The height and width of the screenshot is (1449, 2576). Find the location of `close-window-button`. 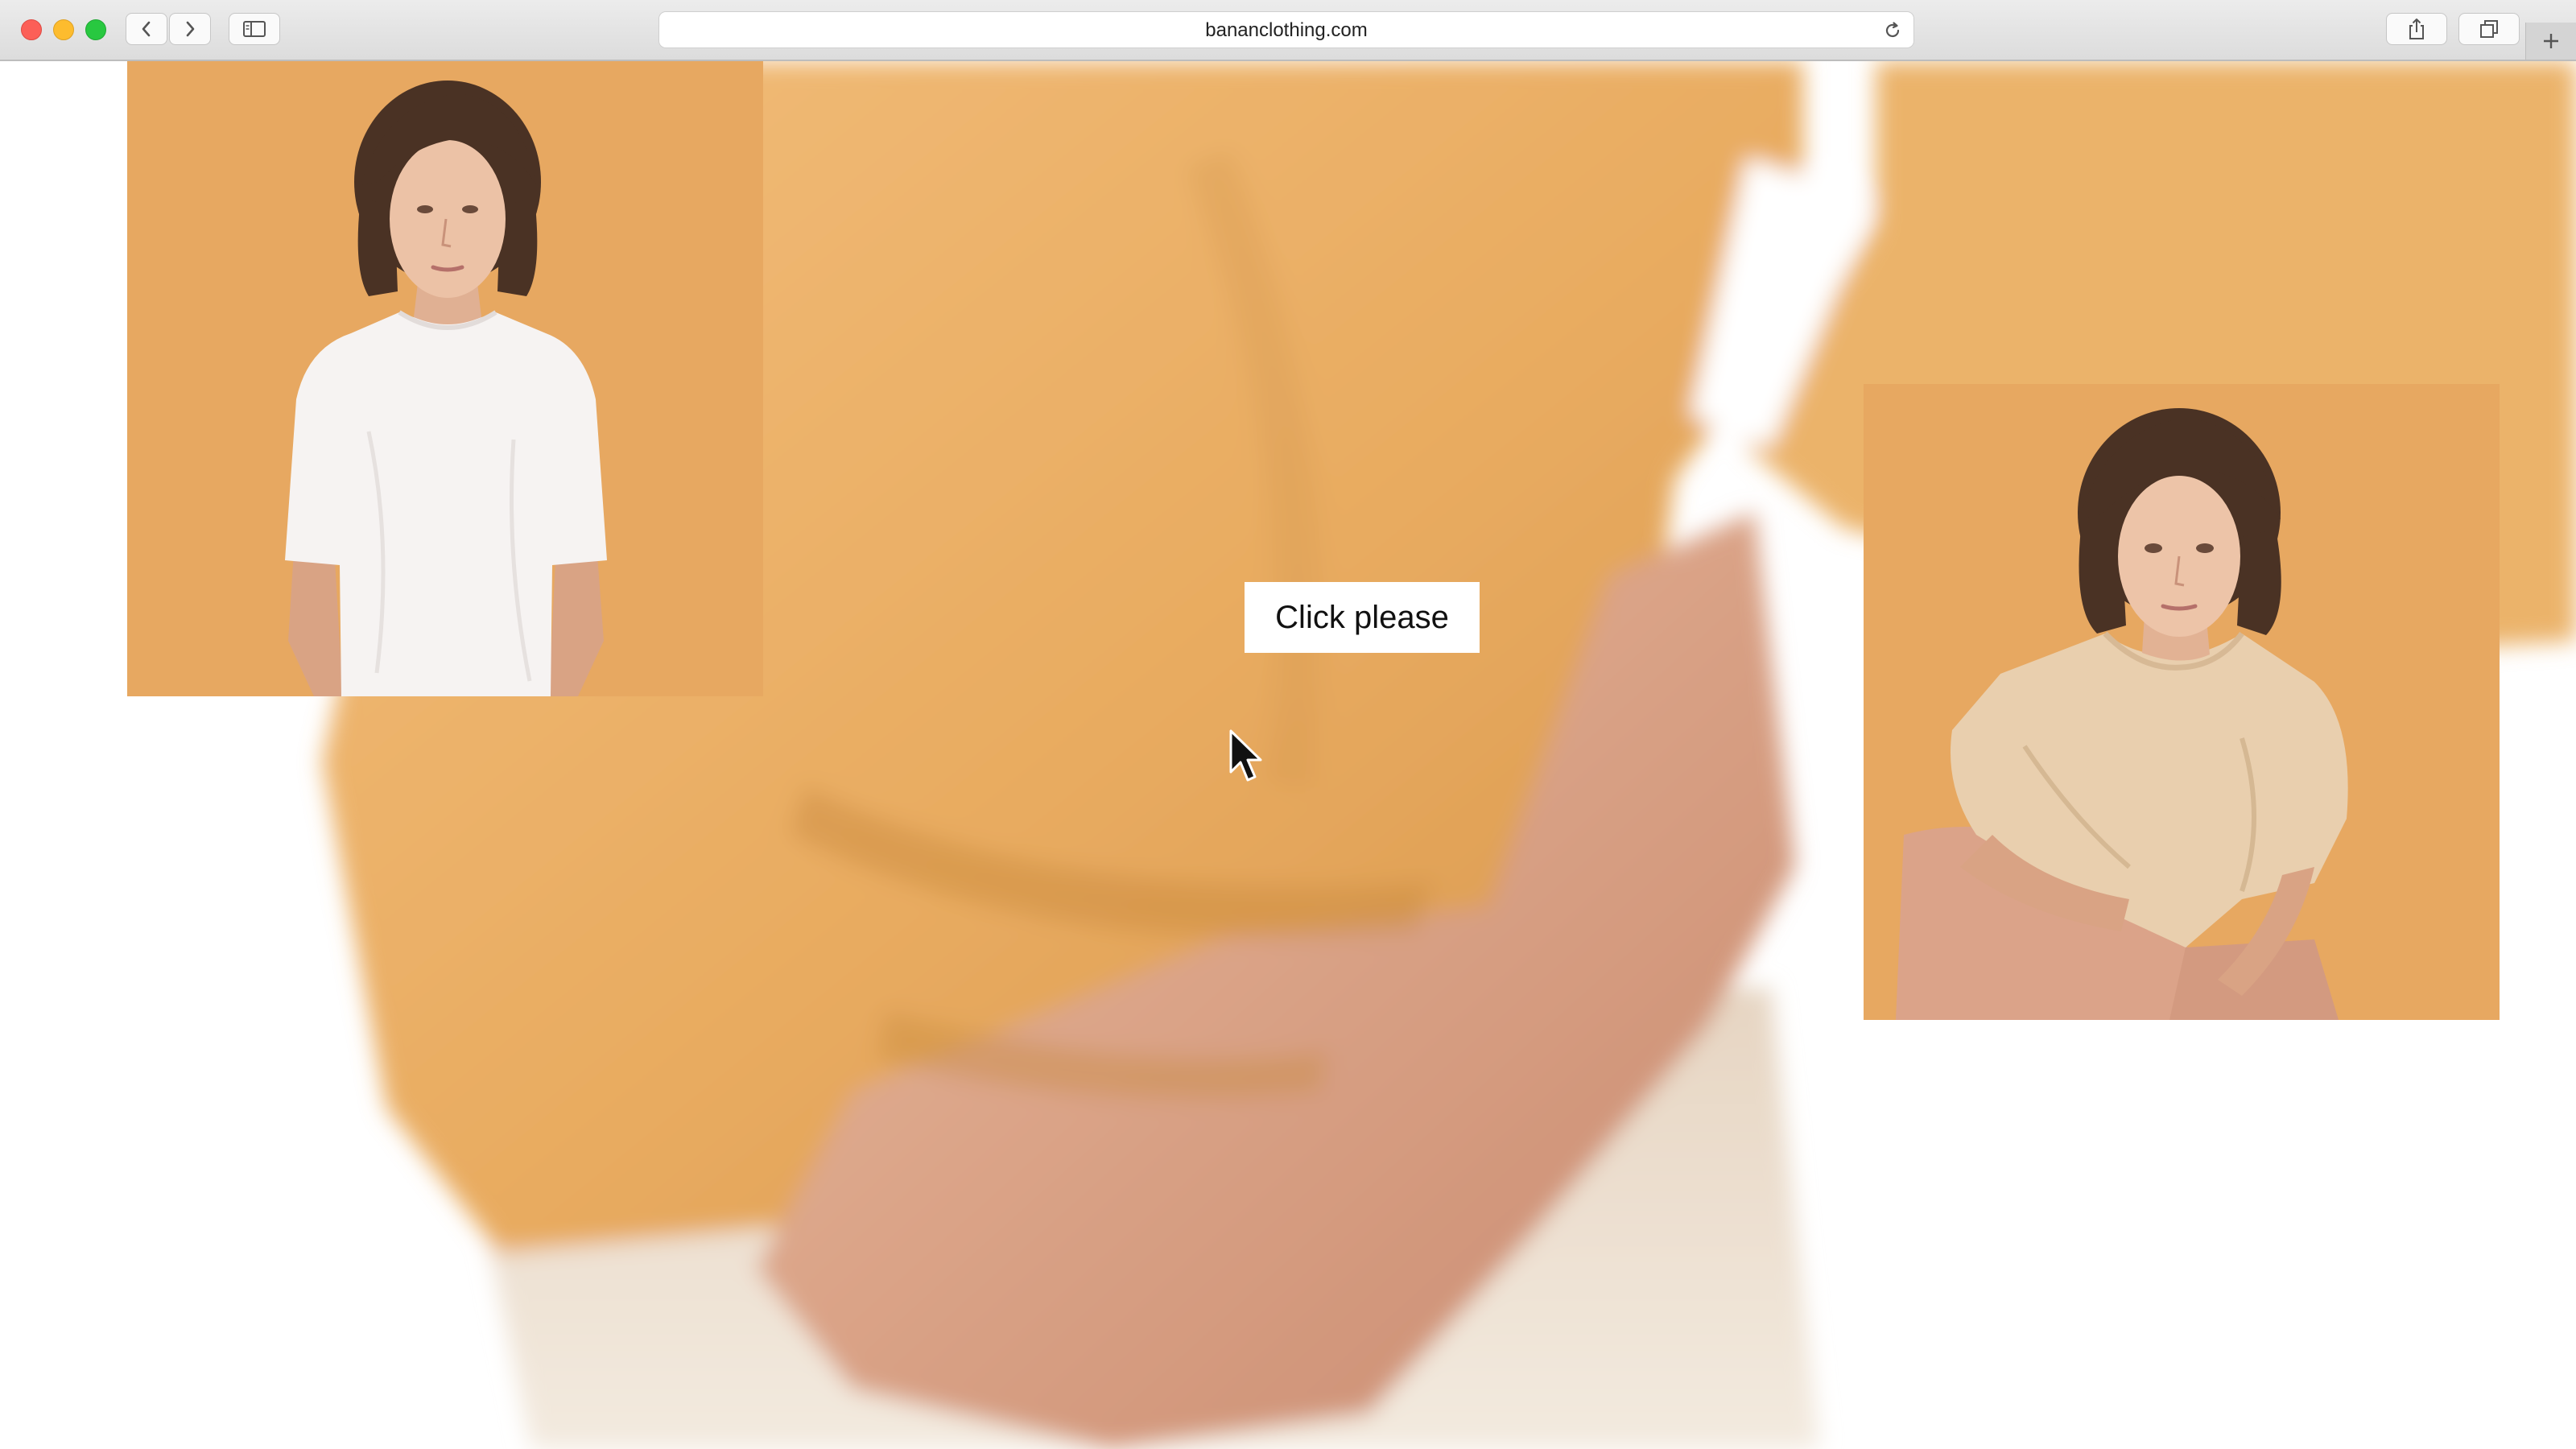

close-window-button is located at coordinates (31, 29).